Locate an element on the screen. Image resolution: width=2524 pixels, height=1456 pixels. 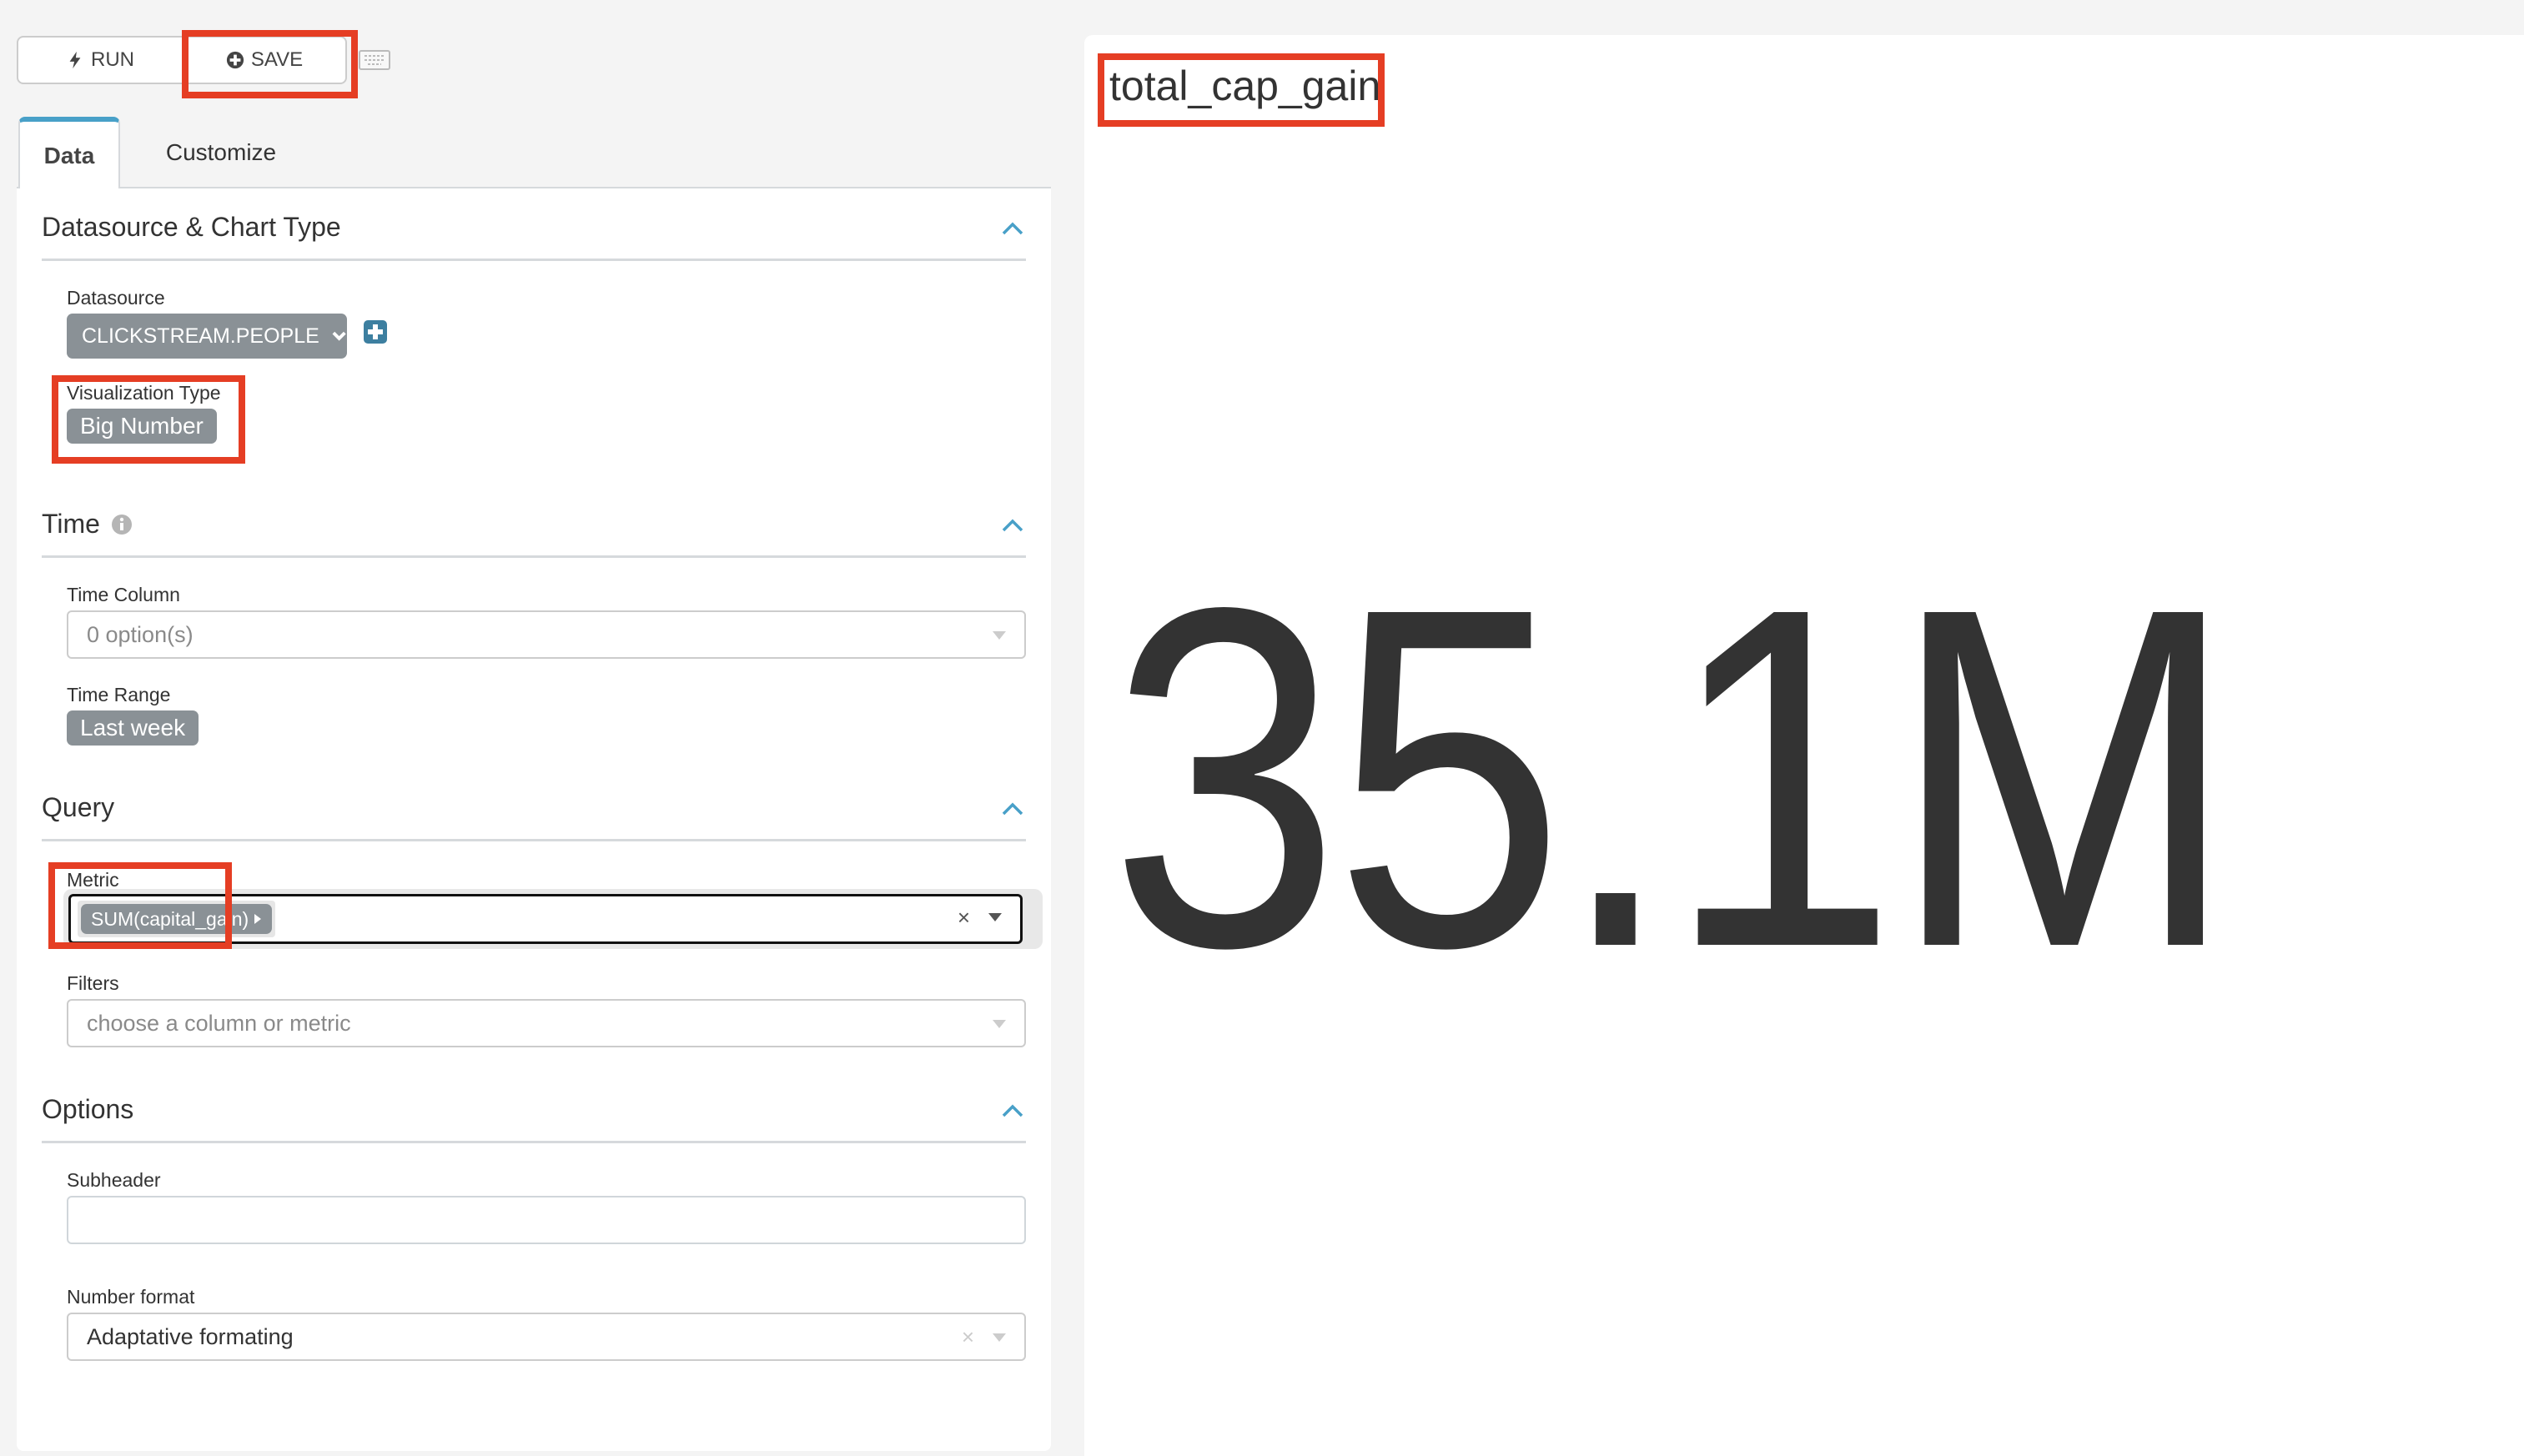
metric-tag-wrapper: SUM(capital_gain) is located at coordinates (177, 919).